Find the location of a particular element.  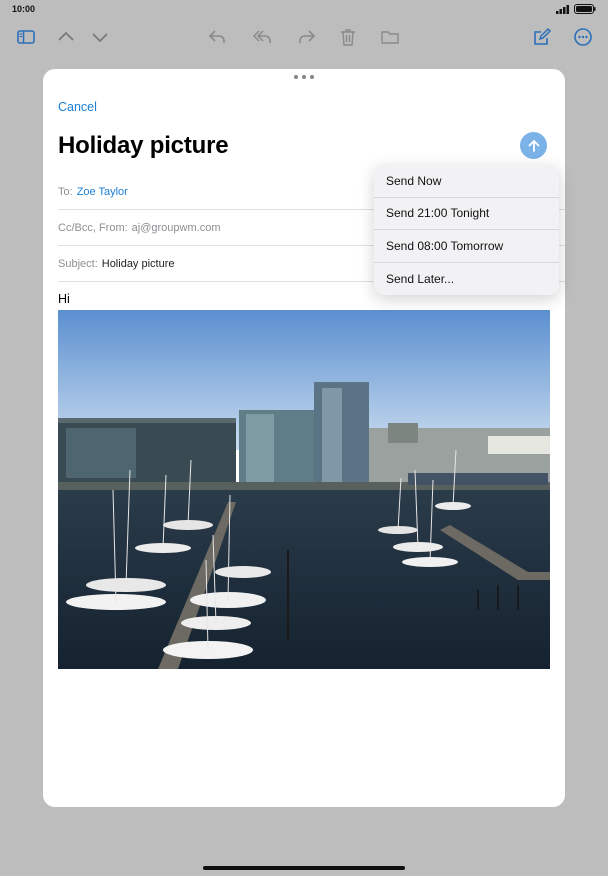

reply-all-icon is located at coordinates (262, 37).